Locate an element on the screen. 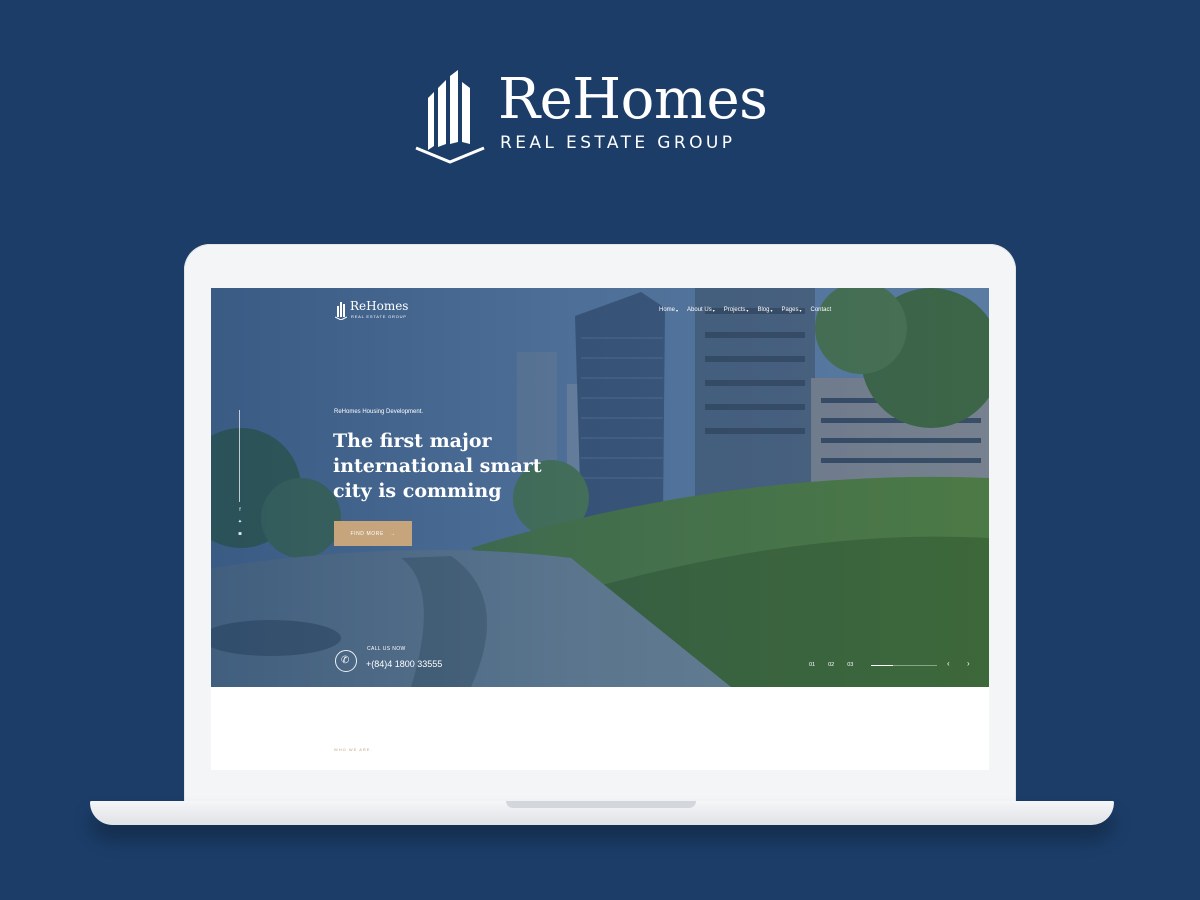  section-title-cropped is located at coordinates (434, 766).